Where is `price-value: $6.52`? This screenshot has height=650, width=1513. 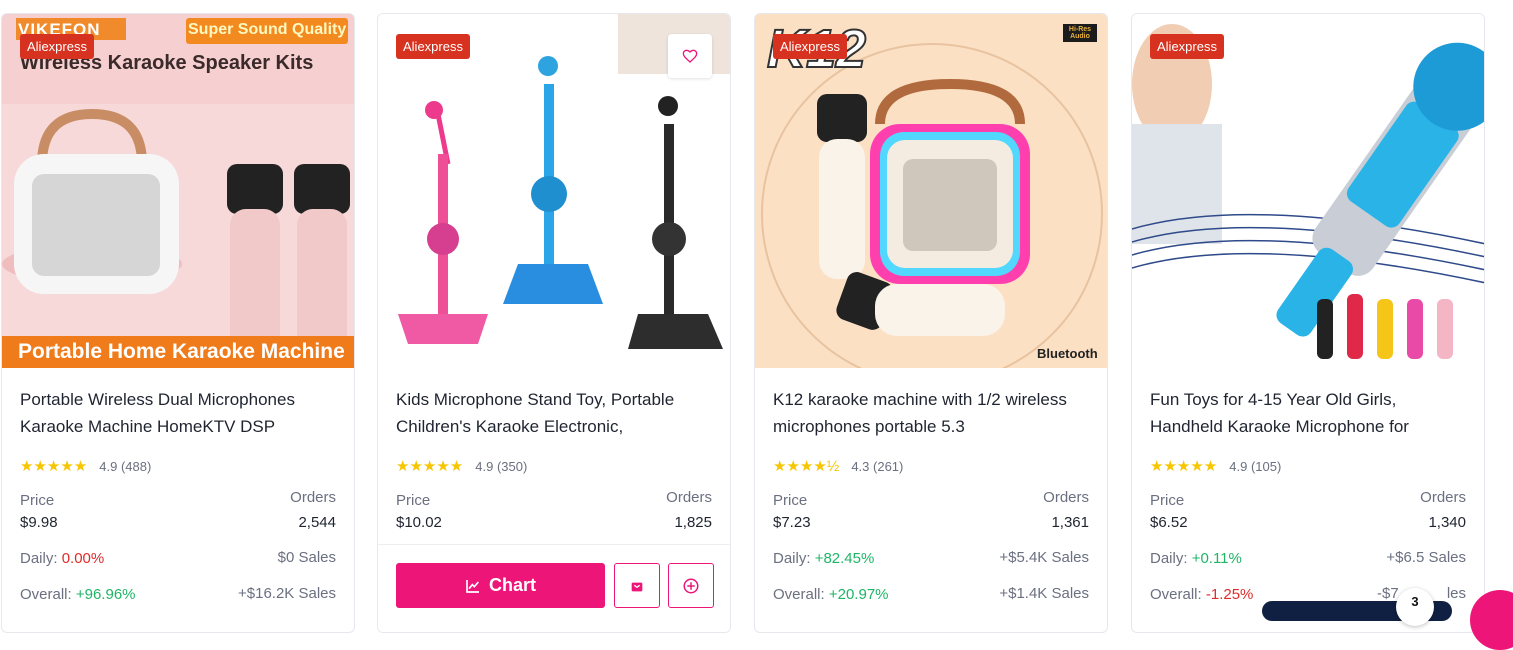 price-value: $6.52 is located at coordinates (1169, 522).